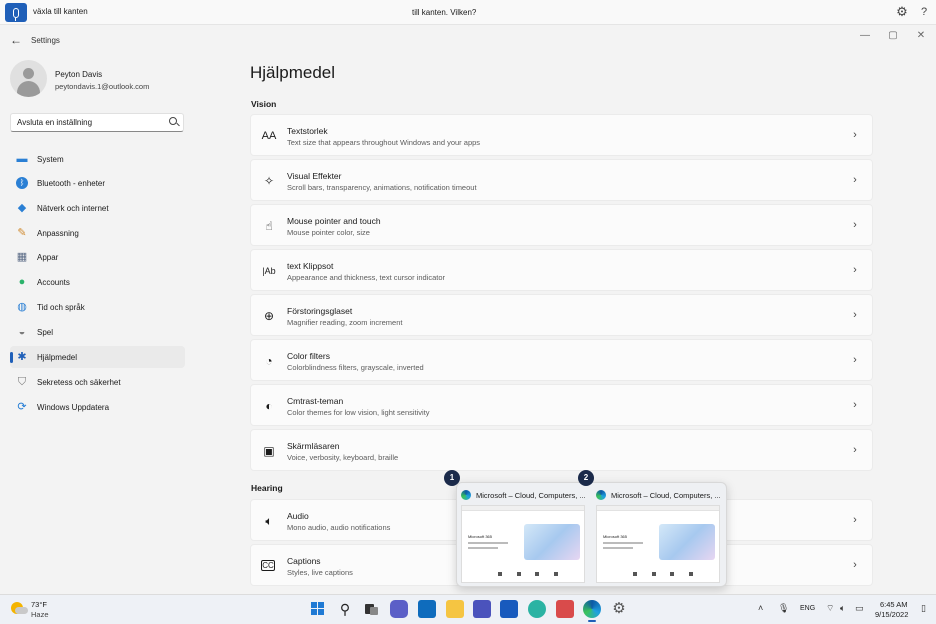 The height and width of the screenshot is (624, 936). What do you see at coordinates (22, 183) in the screenshot?
I see `bluetooth-icon: ᛒ` at bounding box center [22, 183].